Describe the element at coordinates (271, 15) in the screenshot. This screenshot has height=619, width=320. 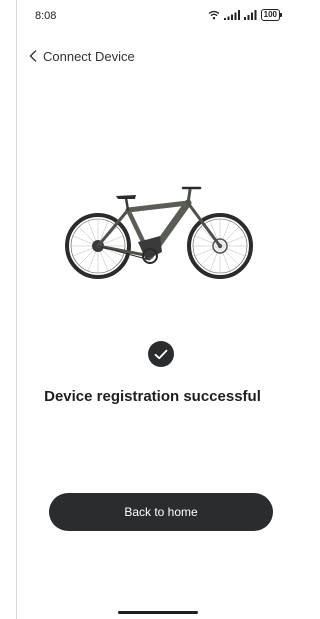
I see `battery-icon: 100` at that location.